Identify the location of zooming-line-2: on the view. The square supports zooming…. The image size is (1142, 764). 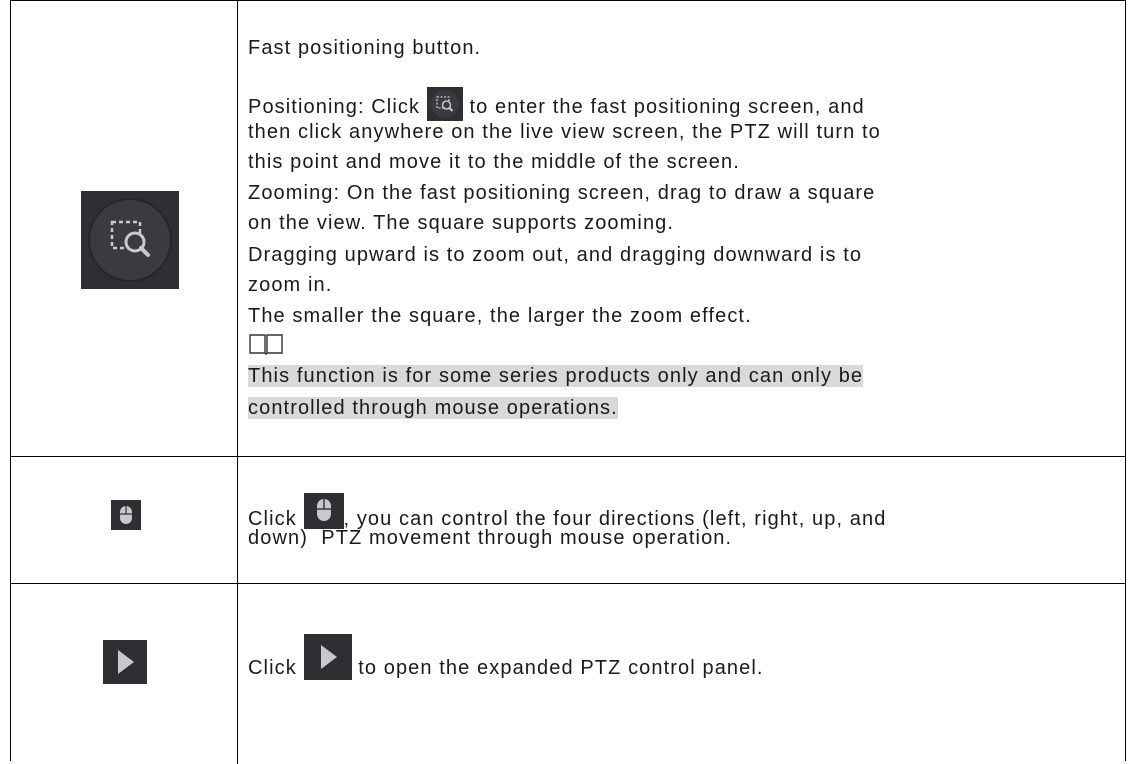
(461, 223).